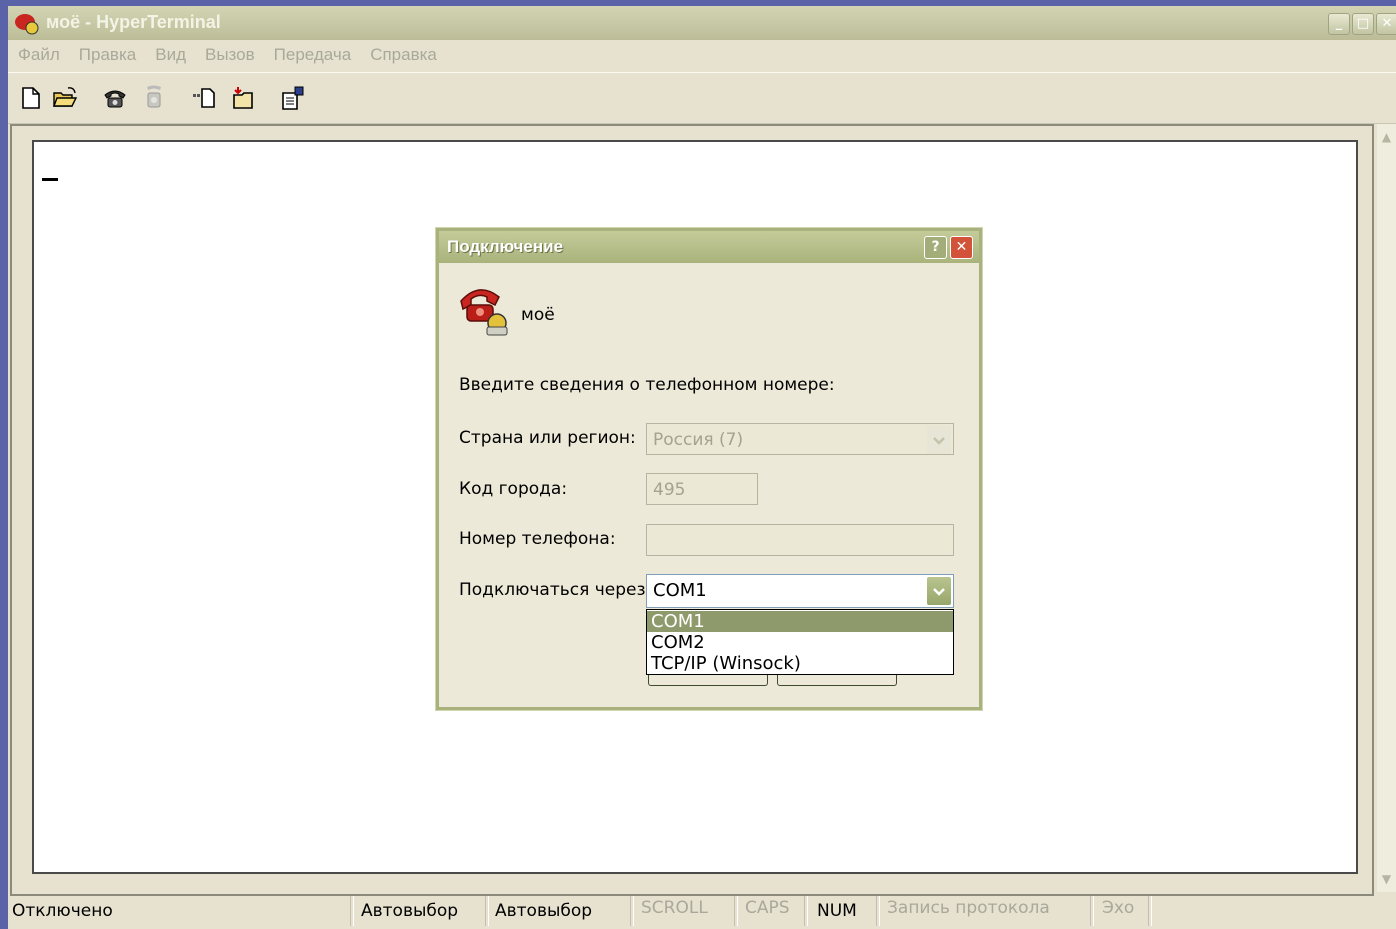 This screenshot has height=929, width=1396. What do you see at coordinates (702, 489) in the screenshot?
I see `area-code-field: 495` at bounding box center [702, 489].